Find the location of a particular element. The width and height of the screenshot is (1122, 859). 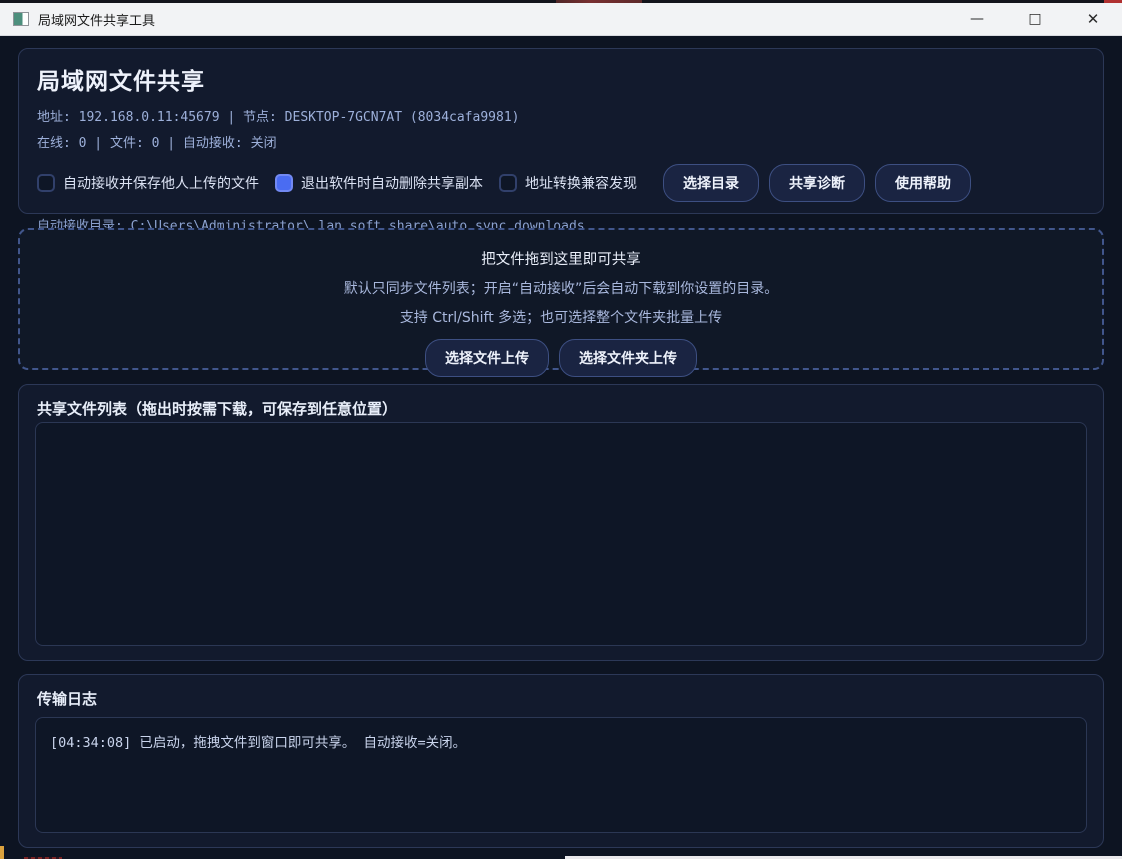

app-icon is located at coordinates (21, 19).